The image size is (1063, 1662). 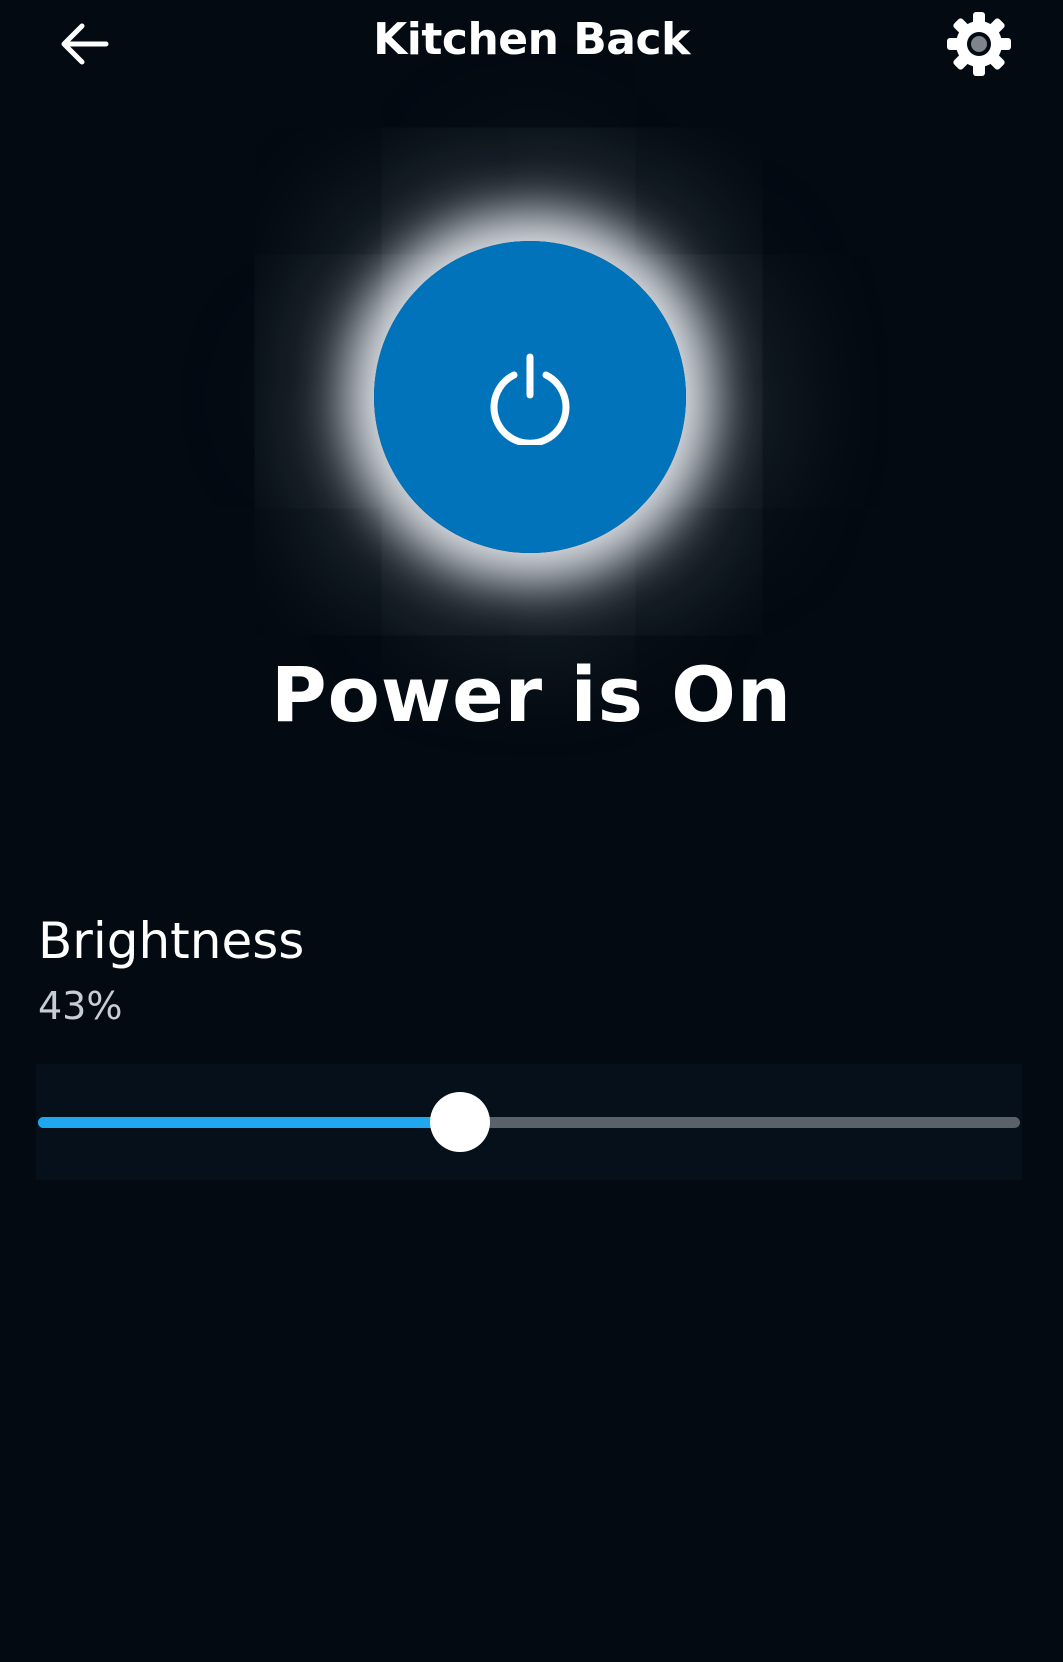 I want to click on top-app-bar: Kitchen Back, so click(x=531, y=45).